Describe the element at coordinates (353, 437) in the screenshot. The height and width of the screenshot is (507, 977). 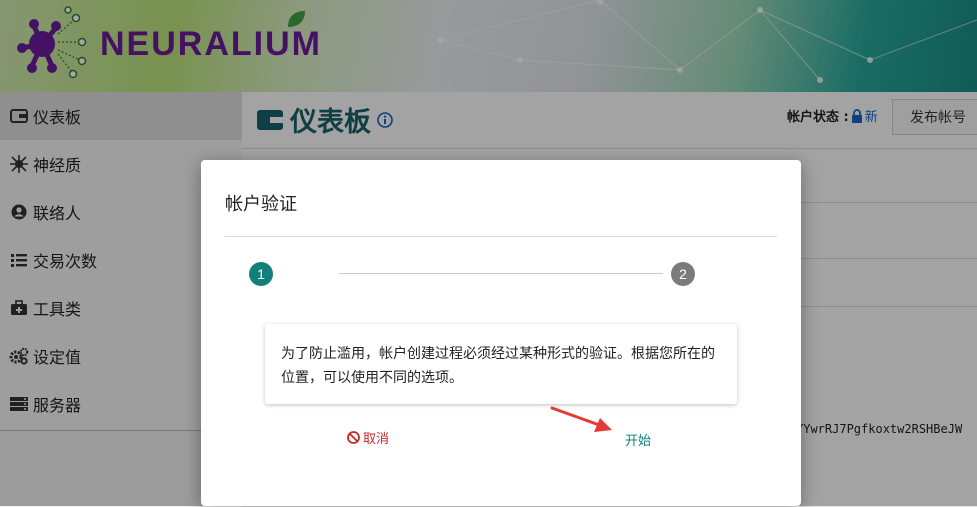
I see `prohibited-icon` at that location.